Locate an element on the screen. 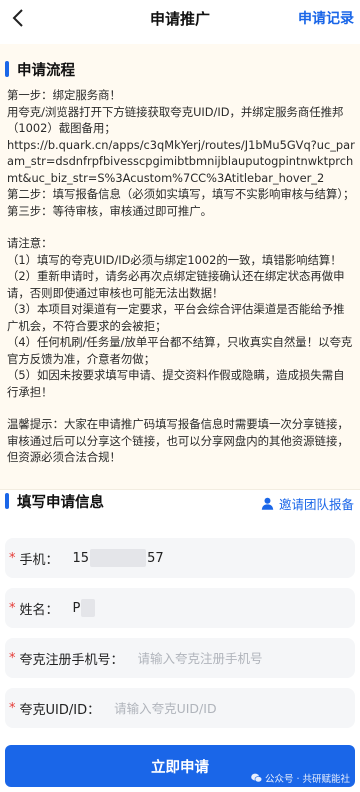  name-value-prefix: P is located at coordinates (76, 608).